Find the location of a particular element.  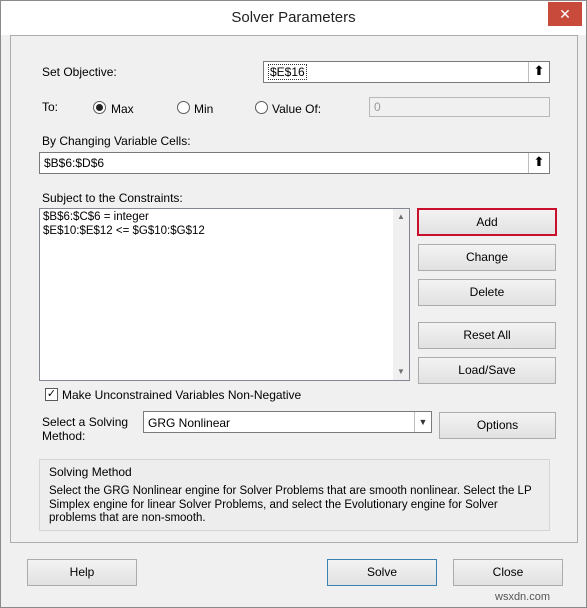

max-radio is located at coordinates (99, 107).